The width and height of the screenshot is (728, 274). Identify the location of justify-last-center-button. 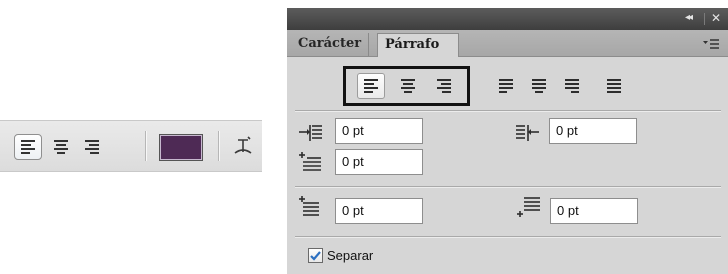
(539, 86).